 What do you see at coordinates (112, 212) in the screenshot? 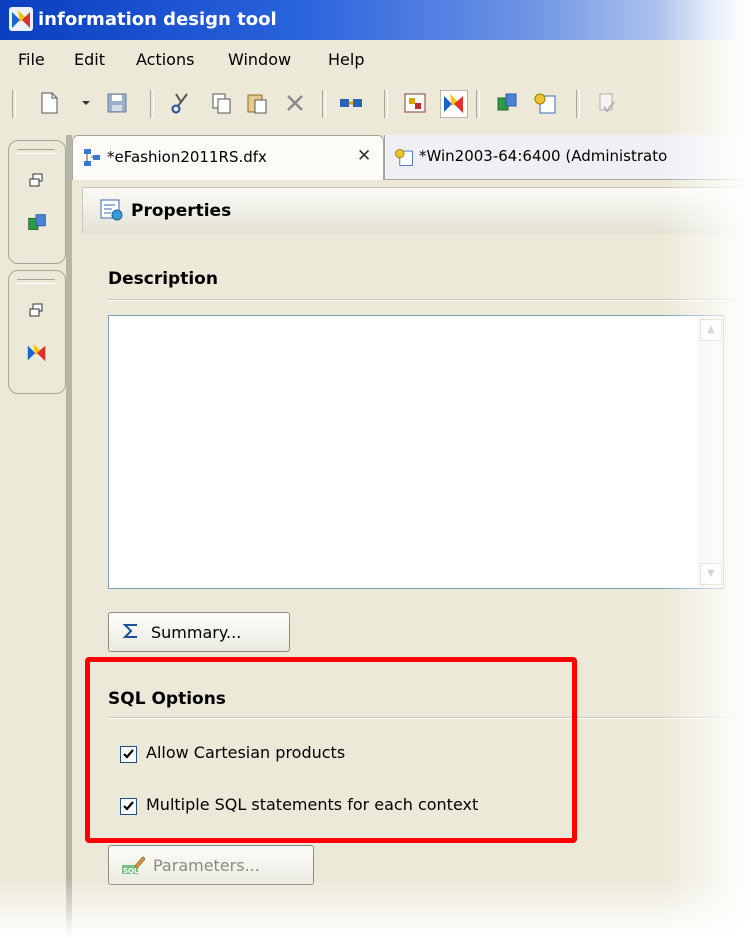
I see `properties-icon` at bounding box center [112, 212].